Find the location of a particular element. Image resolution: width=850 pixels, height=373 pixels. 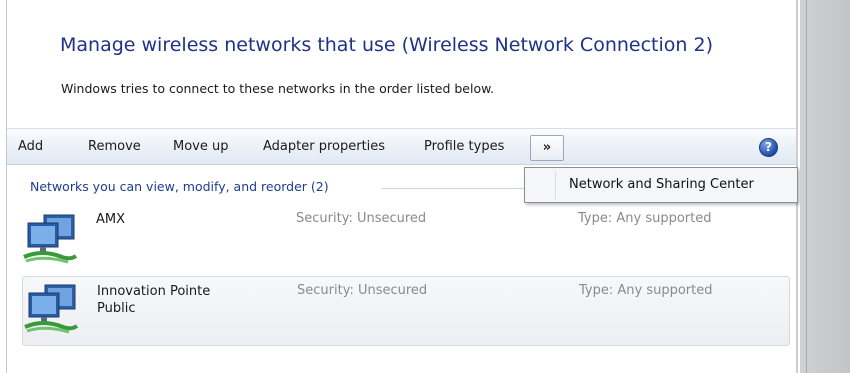

window-left-border is located at coordinates (6, 186).